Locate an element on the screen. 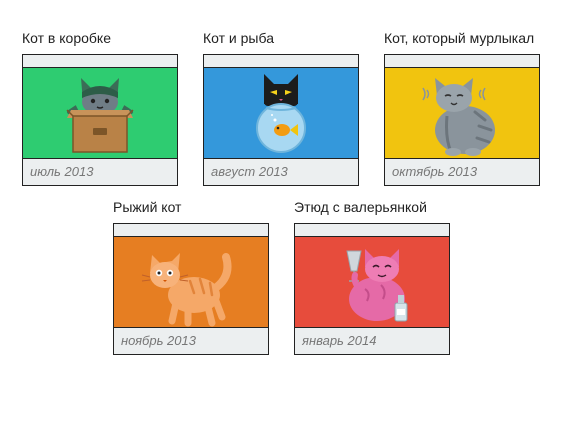 This screenshot has width=573, height=426. sticker-card-ginger-cat: Рыжий кот ноябрь 2013 is located at coordinates (191, 277).